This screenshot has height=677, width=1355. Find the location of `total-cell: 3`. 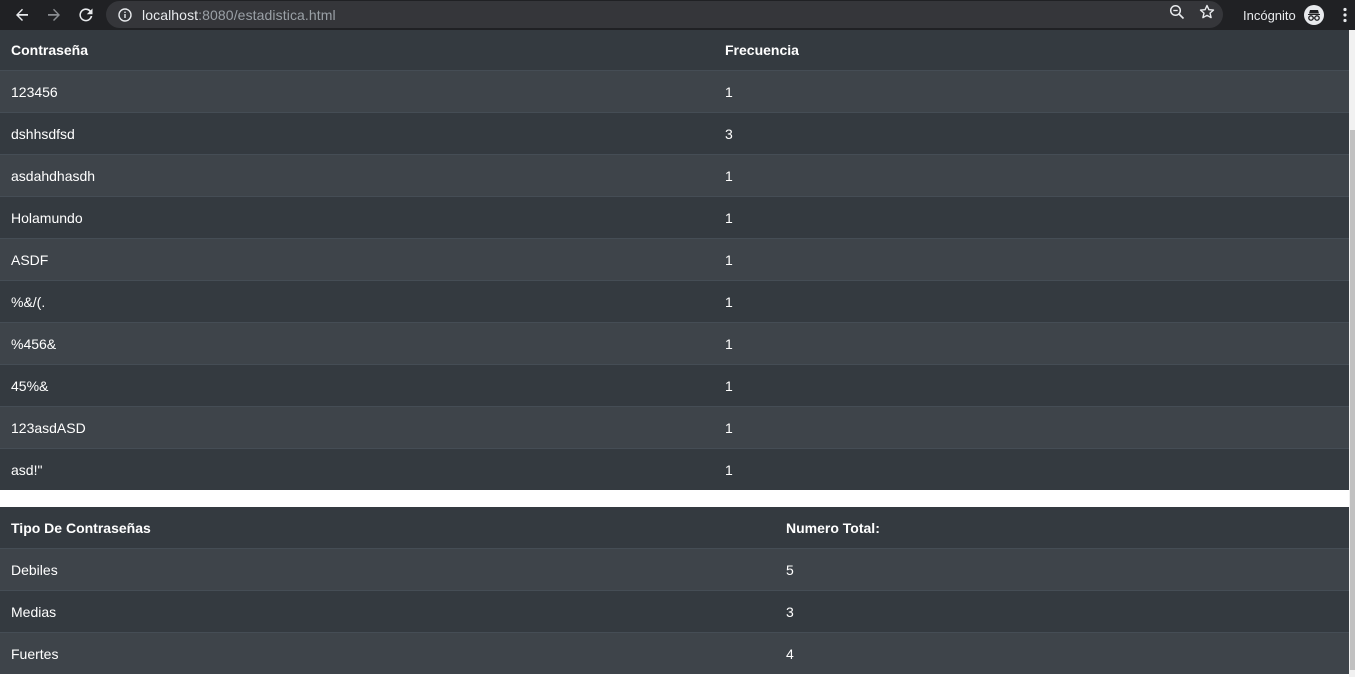

total-cell: 3 is located at coordinates (1062, 611).